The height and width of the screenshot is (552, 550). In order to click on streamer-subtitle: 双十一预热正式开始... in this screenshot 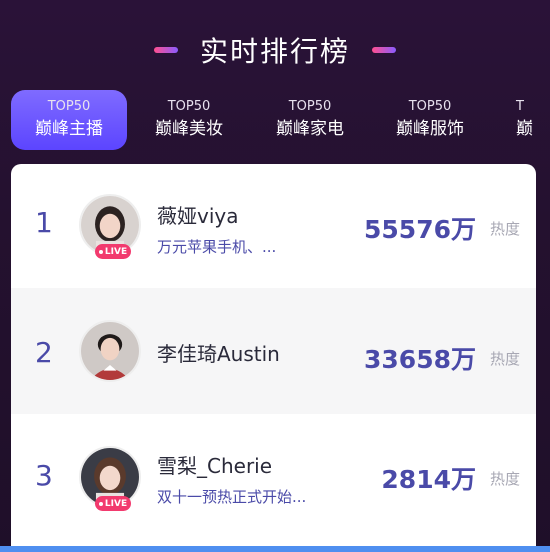, I will do `click(232, 497)`.